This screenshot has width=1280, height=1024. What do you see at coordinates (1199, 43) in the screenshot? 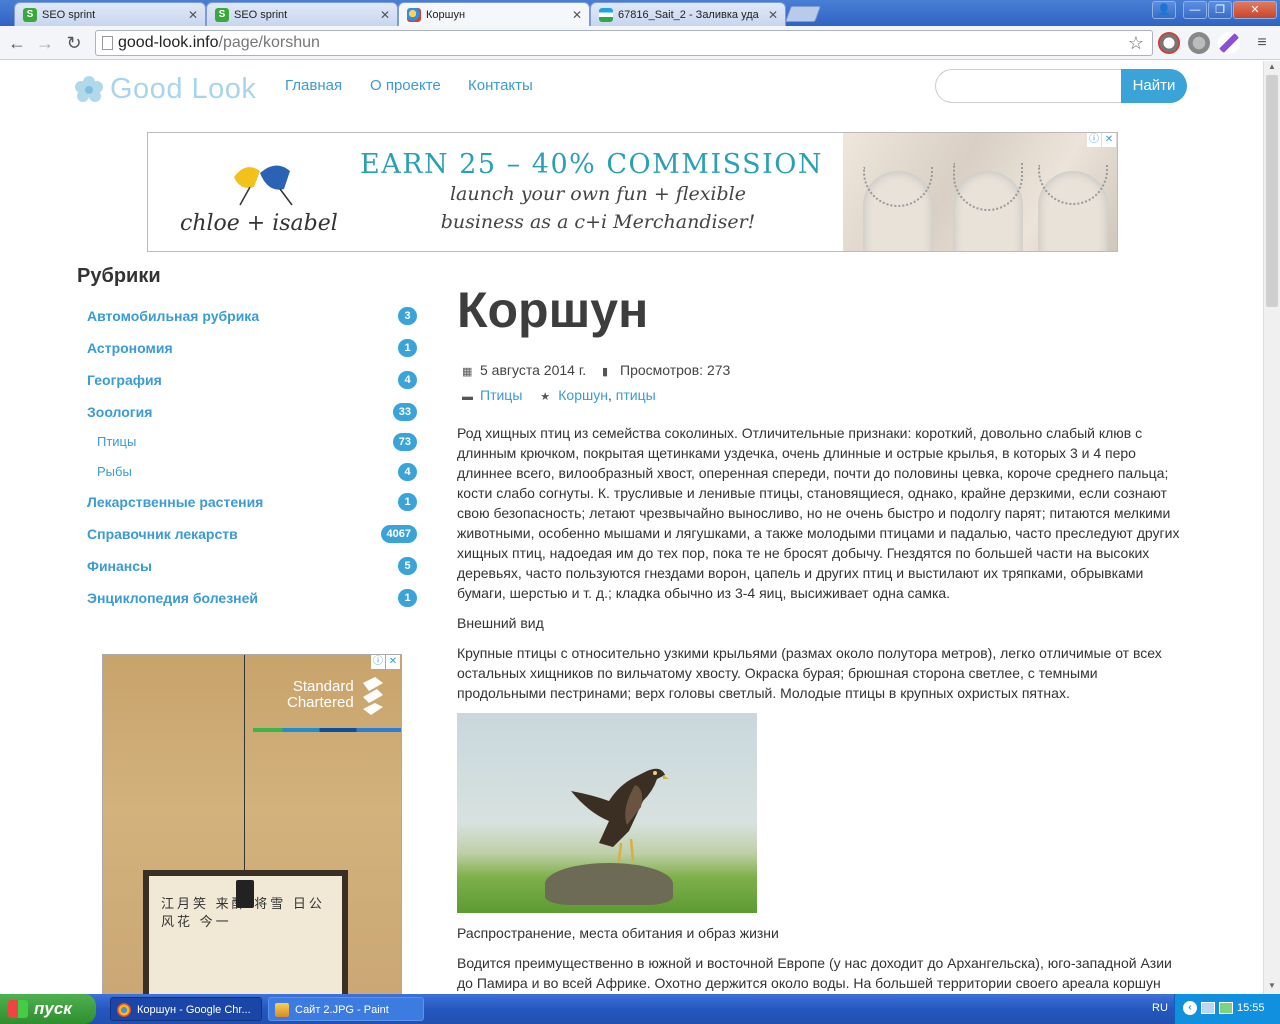
I see `extension-globe-icon` at bounding box center [1199, 43].